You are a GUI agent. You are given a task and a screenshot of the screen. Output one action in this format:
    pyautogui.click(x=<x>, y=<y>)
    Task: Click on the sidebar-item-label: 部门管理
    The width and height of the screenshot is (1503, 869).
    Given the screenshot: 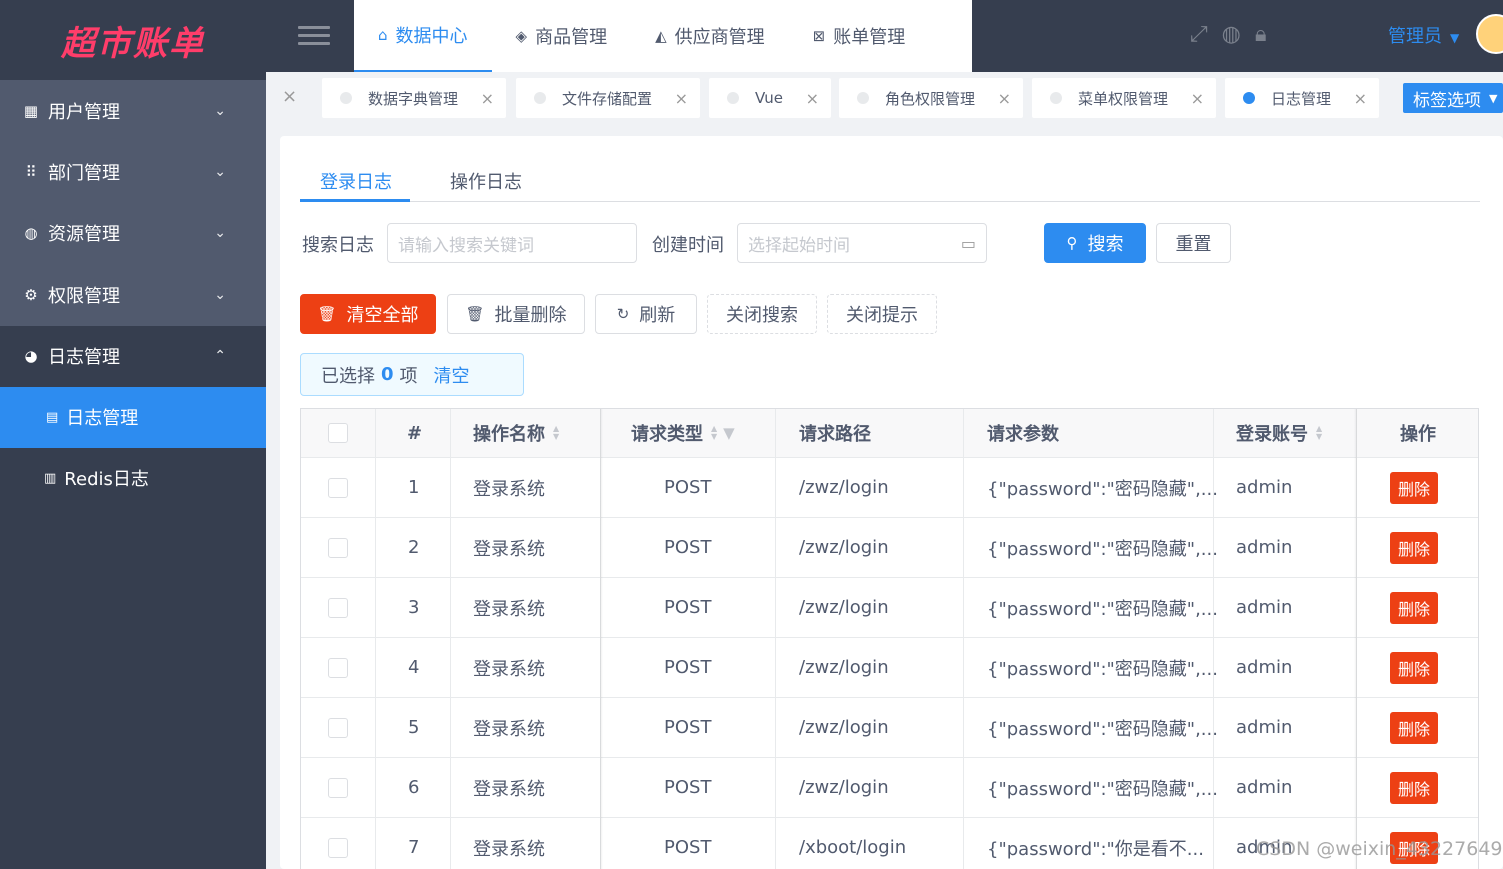 What is the action you would take?
    pyautogui.click(x=84, y=174)
    